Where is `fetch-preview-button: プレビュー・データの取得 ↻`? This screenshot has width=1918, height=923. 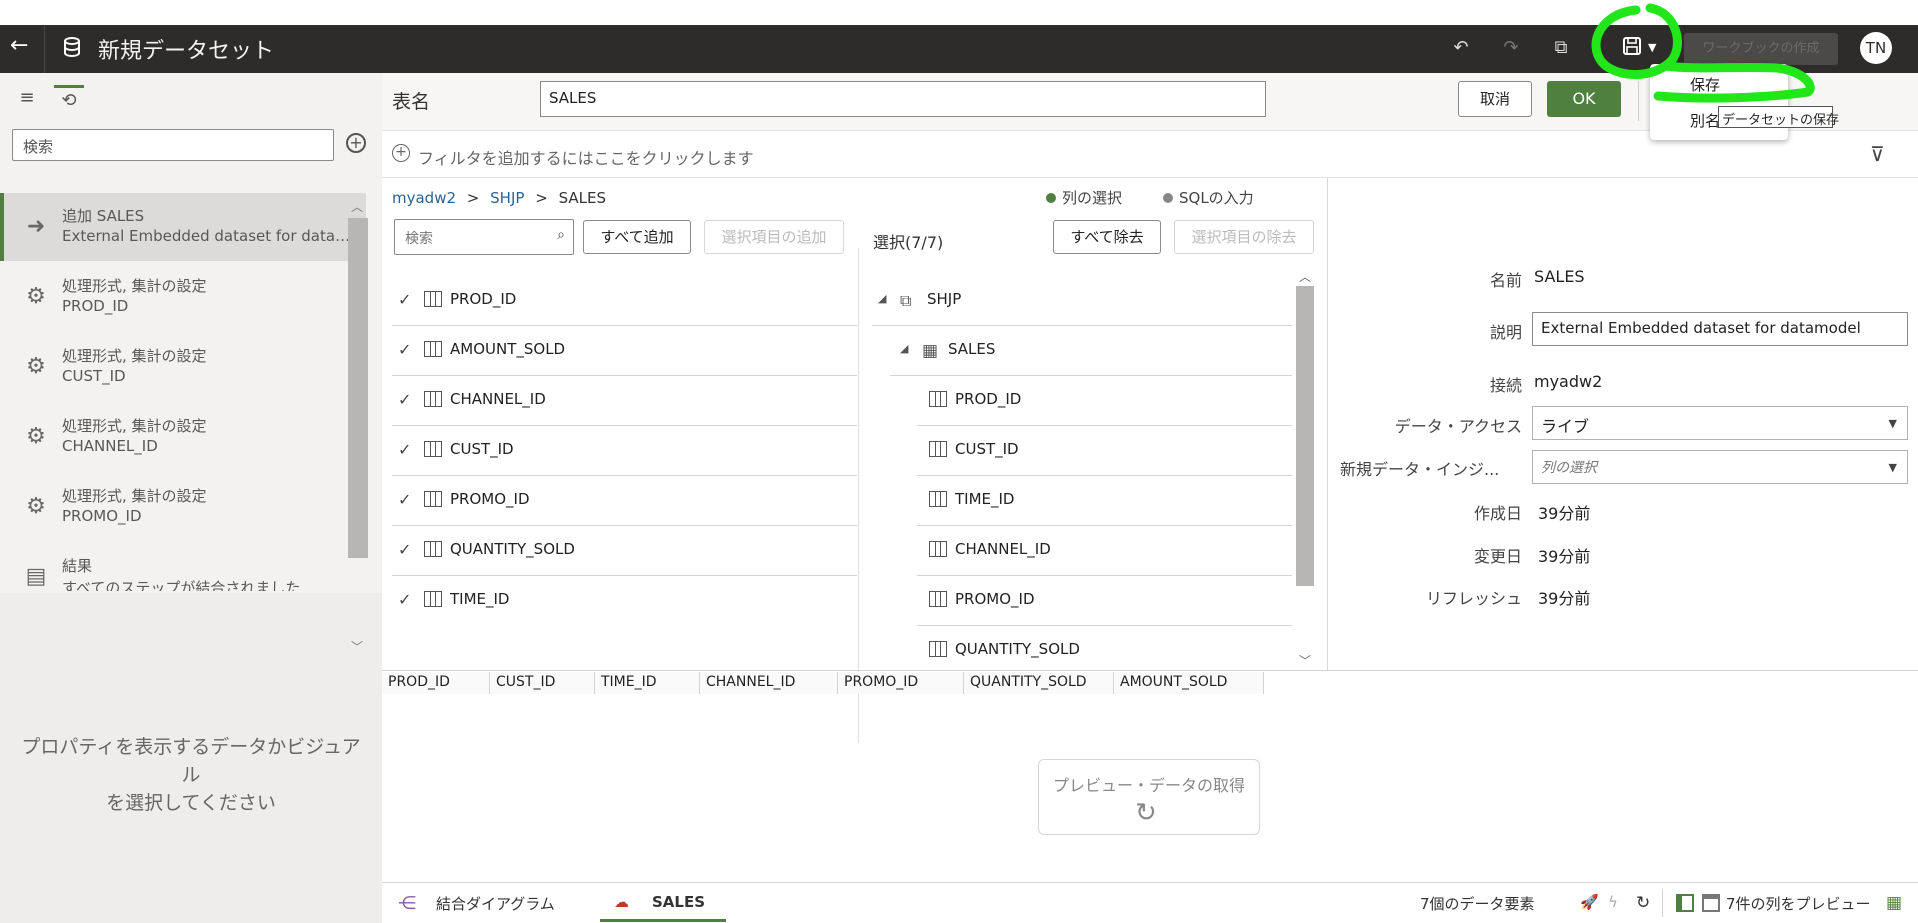 fetch-preview-button: プレビュー・データの取得 ↻ is located at coordinates (1149, 797).